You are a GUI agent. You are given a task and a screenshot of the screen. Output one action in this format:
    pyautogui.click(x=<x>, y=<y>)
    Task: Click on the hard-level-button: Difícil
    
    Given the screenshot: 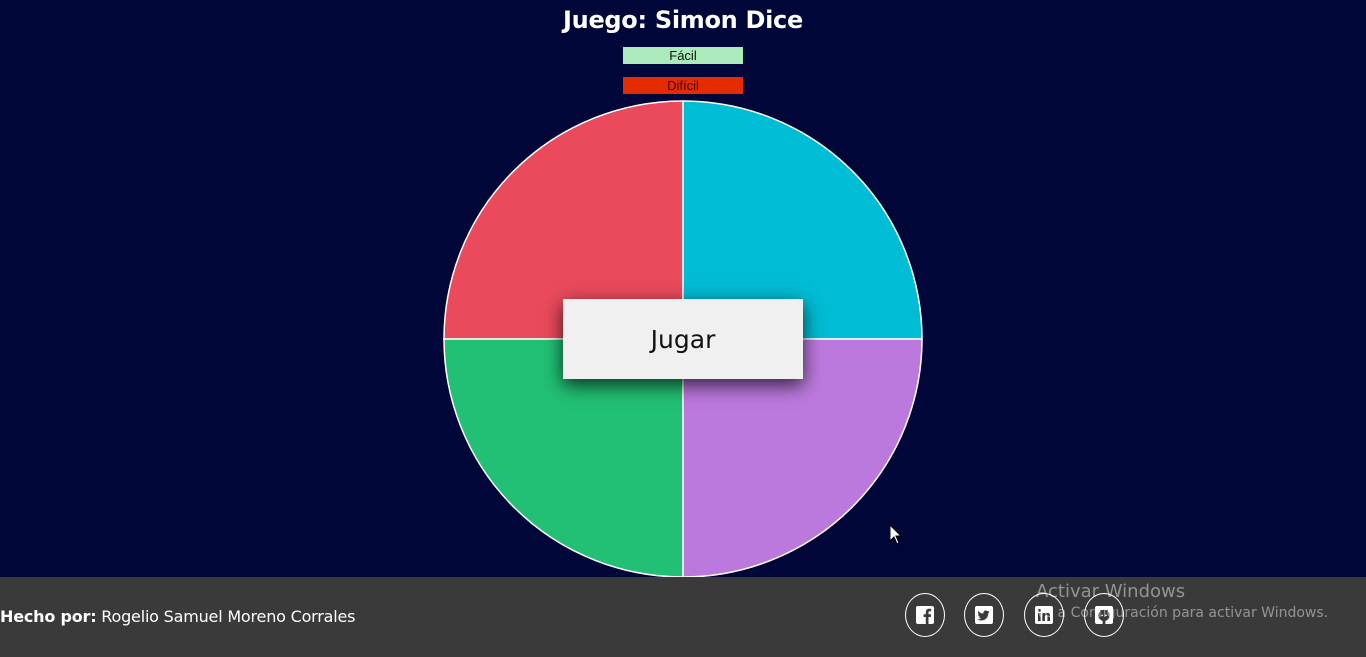 What is the action you would take?
    pyautogui.click(x=683, y=85)
    